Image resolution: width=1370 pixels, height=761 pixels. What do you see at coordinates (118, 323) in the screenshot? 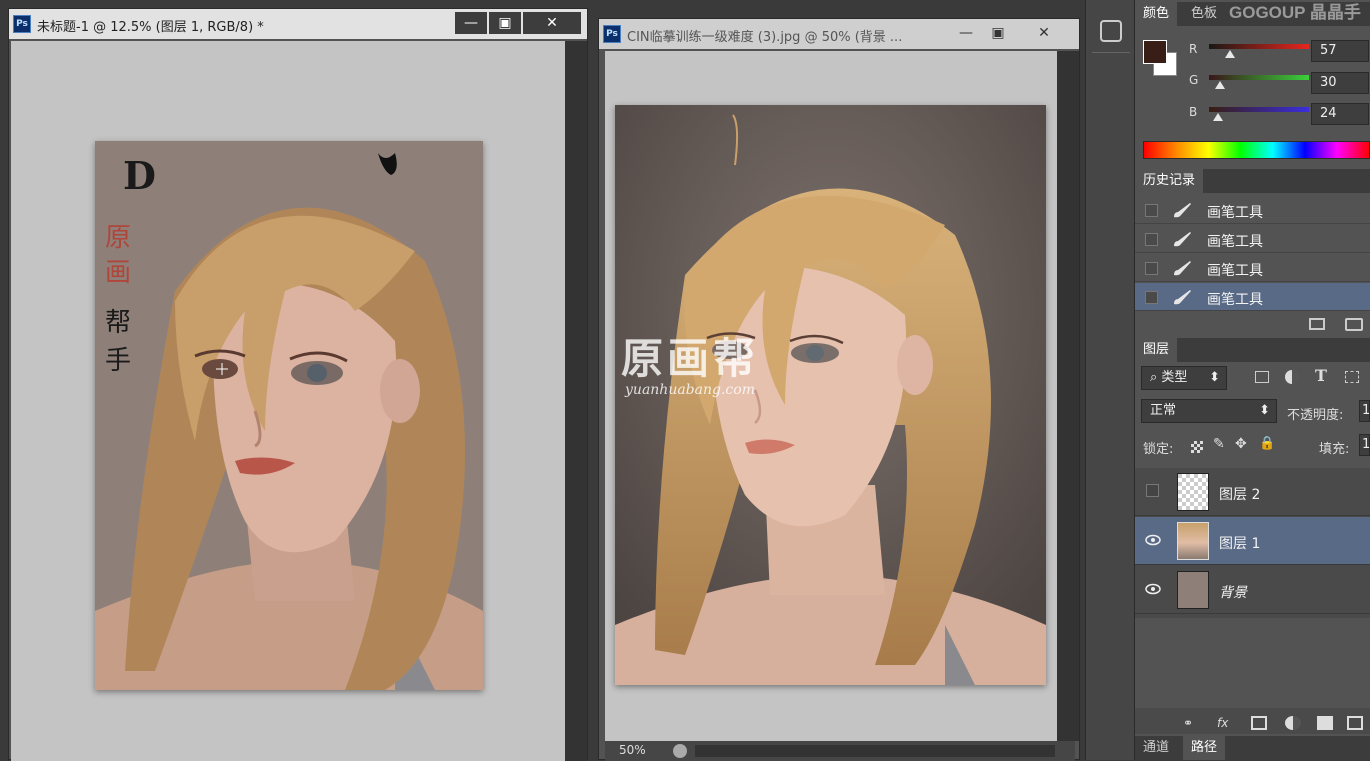
I see `calligraphy-char: 帮` at bounding box center [118, 323].